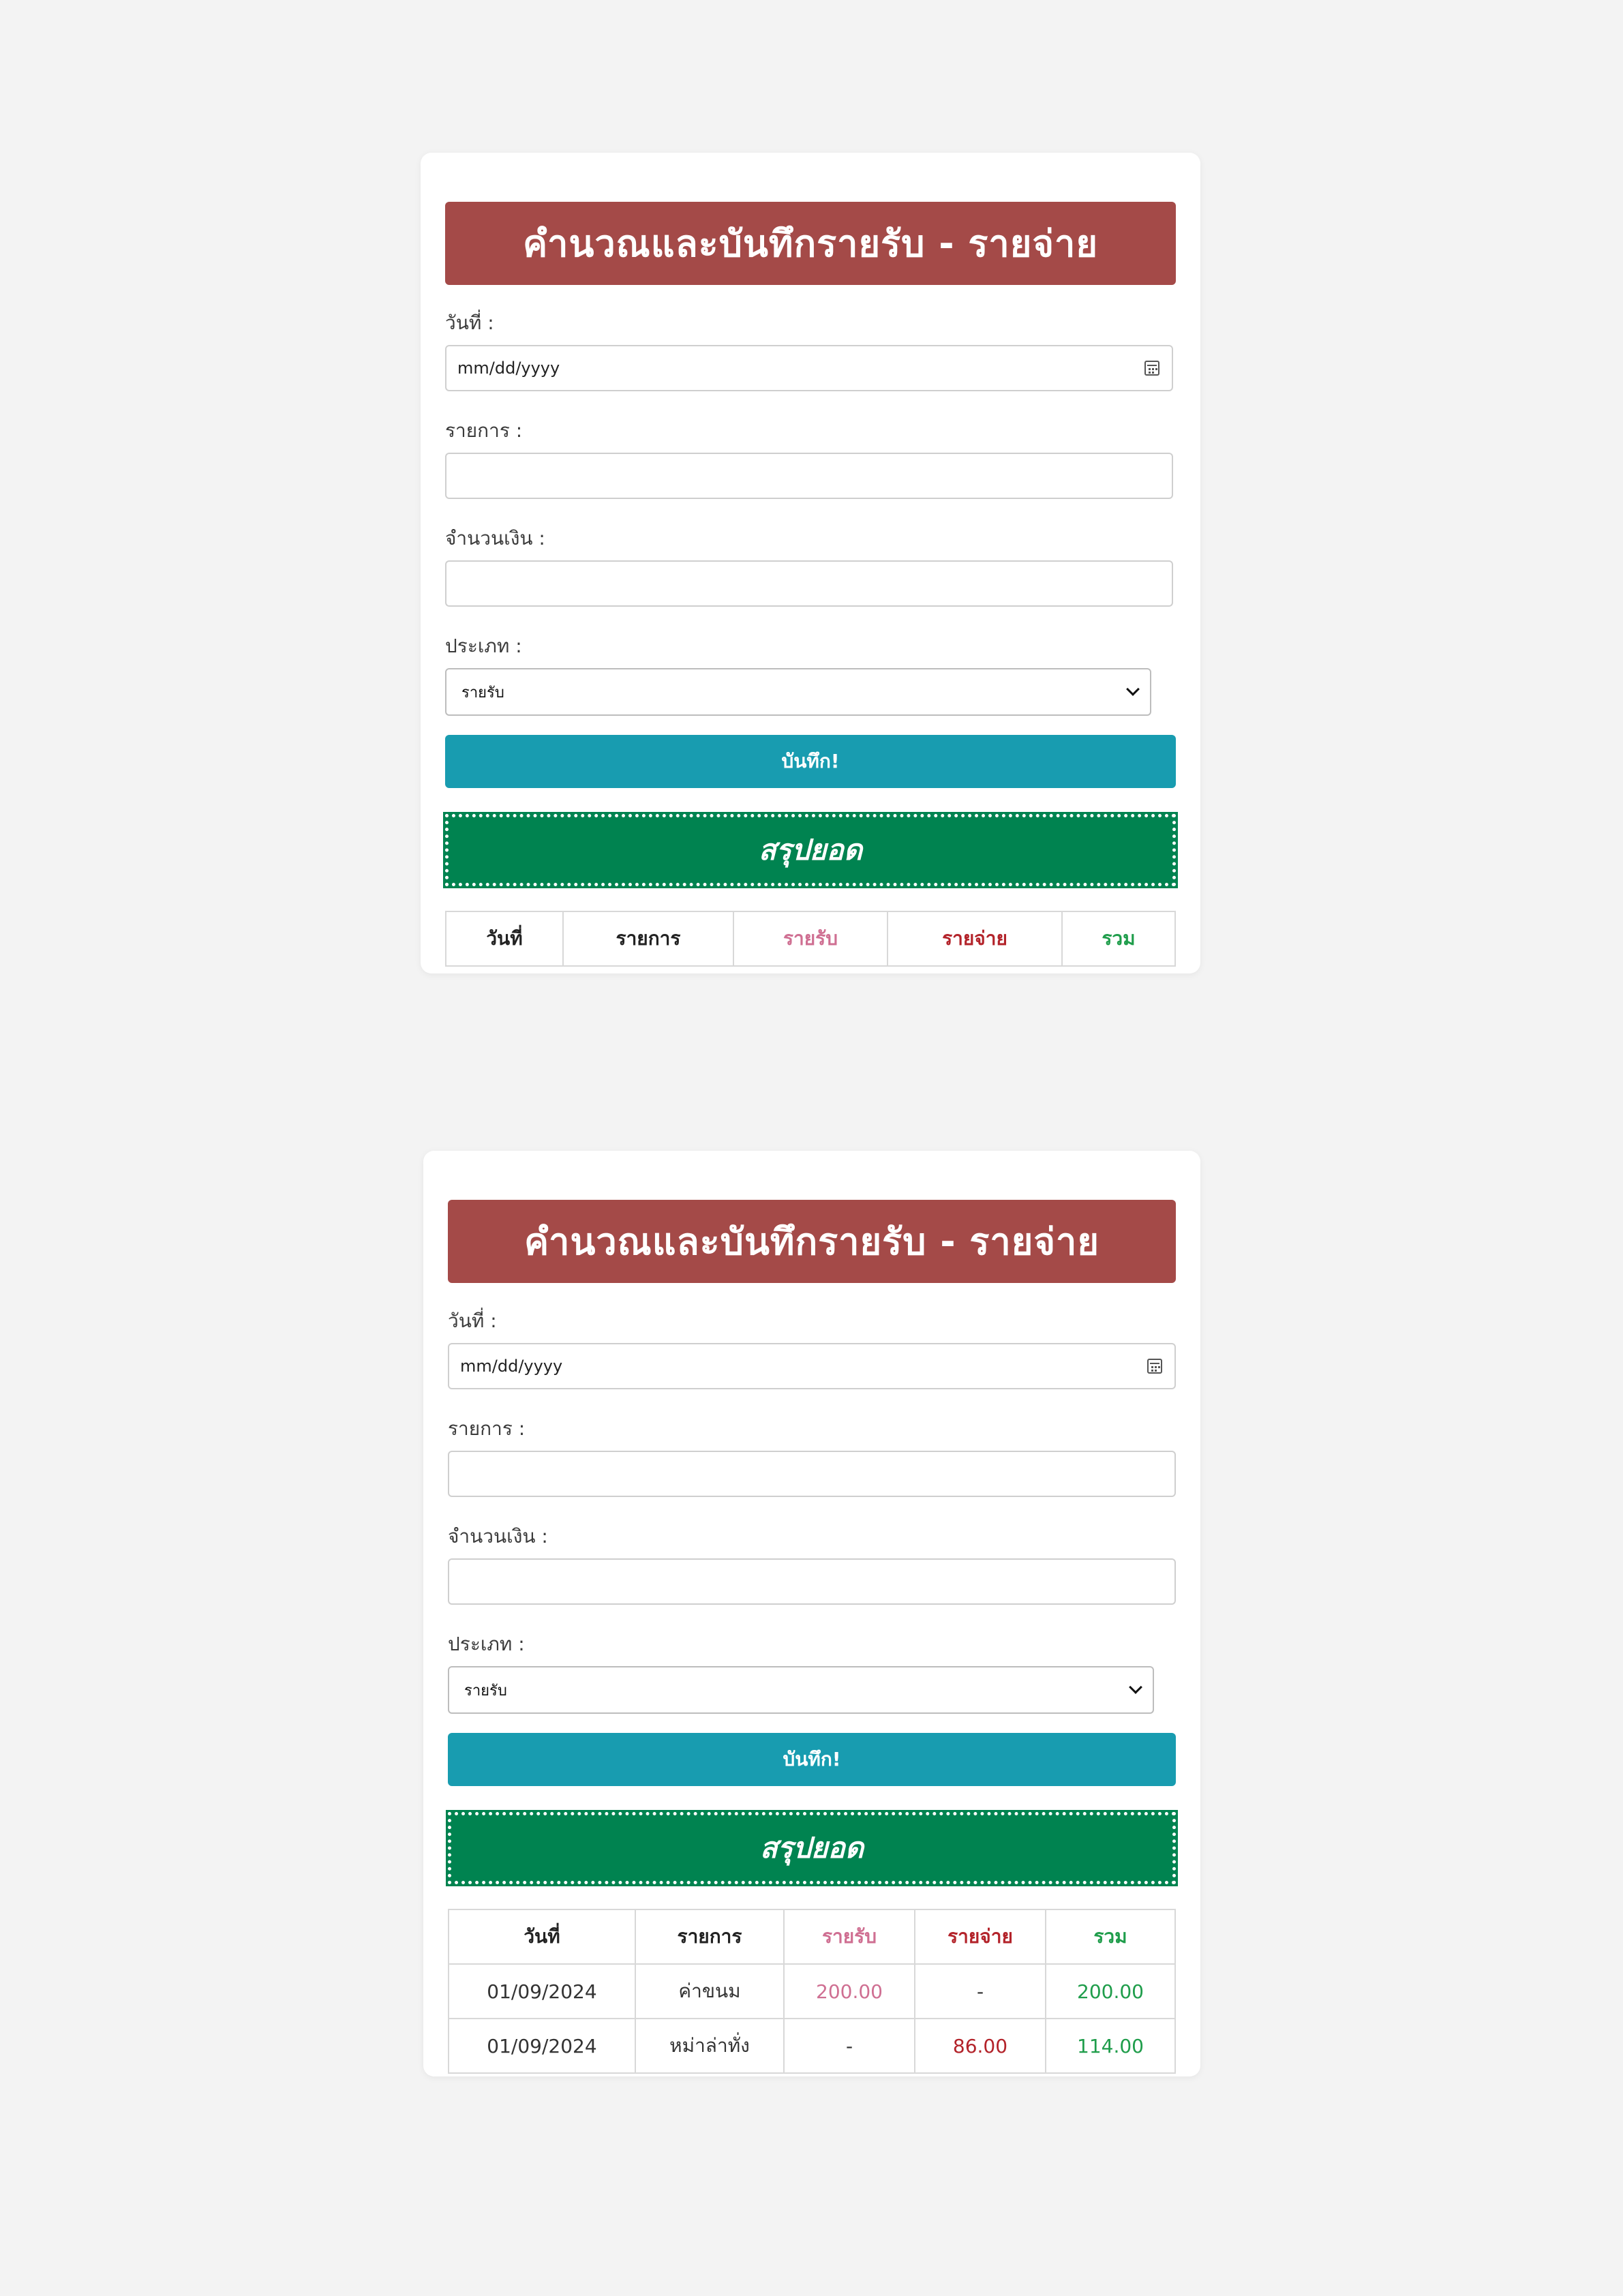 The height and width of the screenshot is (2296, 1623). I want to click on cell-income: -, so click(849, 2046).